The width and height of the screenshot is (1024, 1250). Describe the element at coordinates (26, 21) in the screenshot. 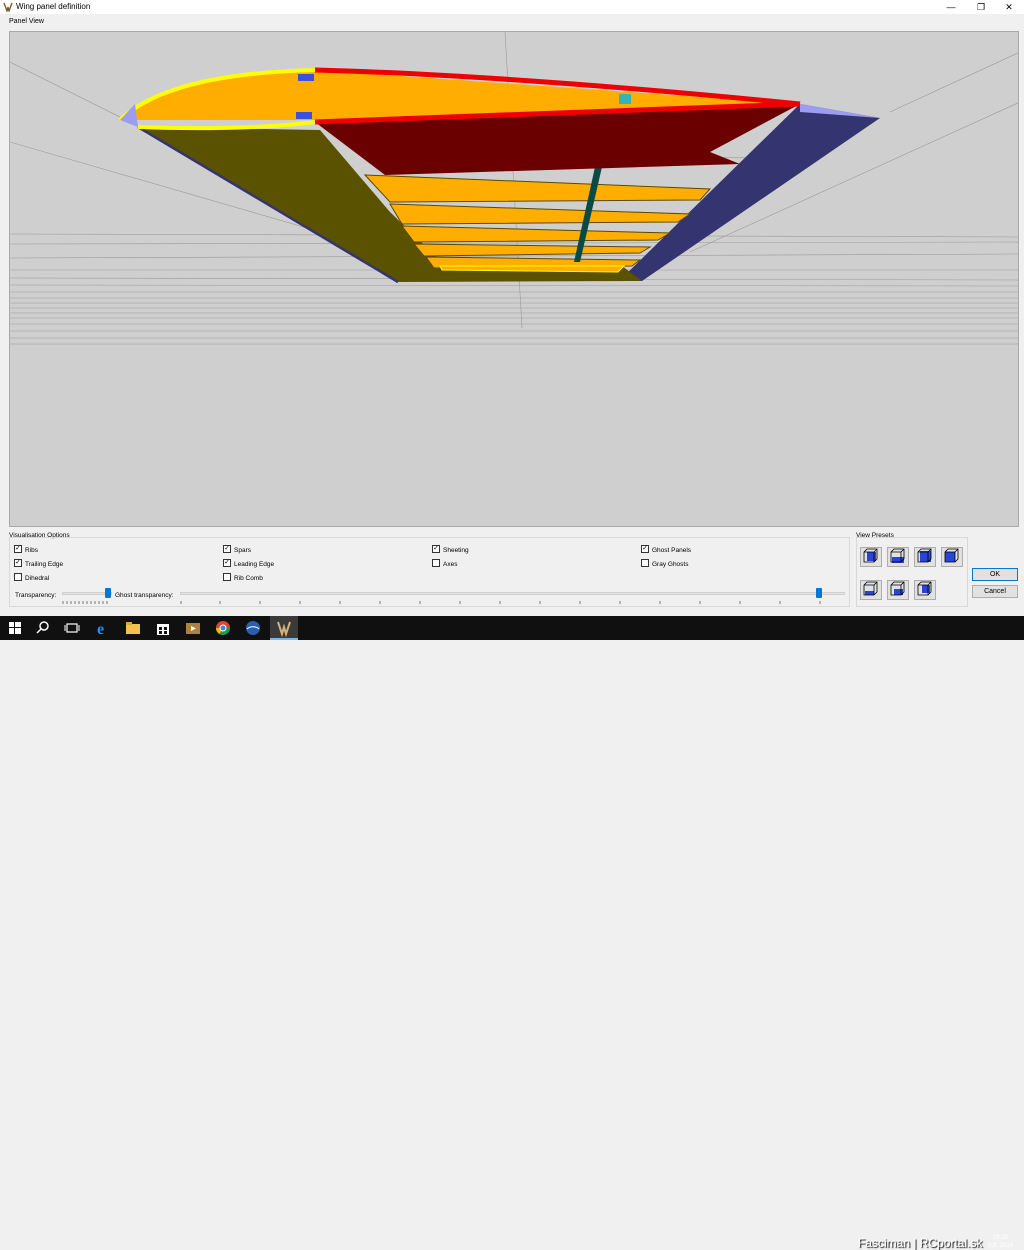

I see `panel-view-label: Panel View` at that location.